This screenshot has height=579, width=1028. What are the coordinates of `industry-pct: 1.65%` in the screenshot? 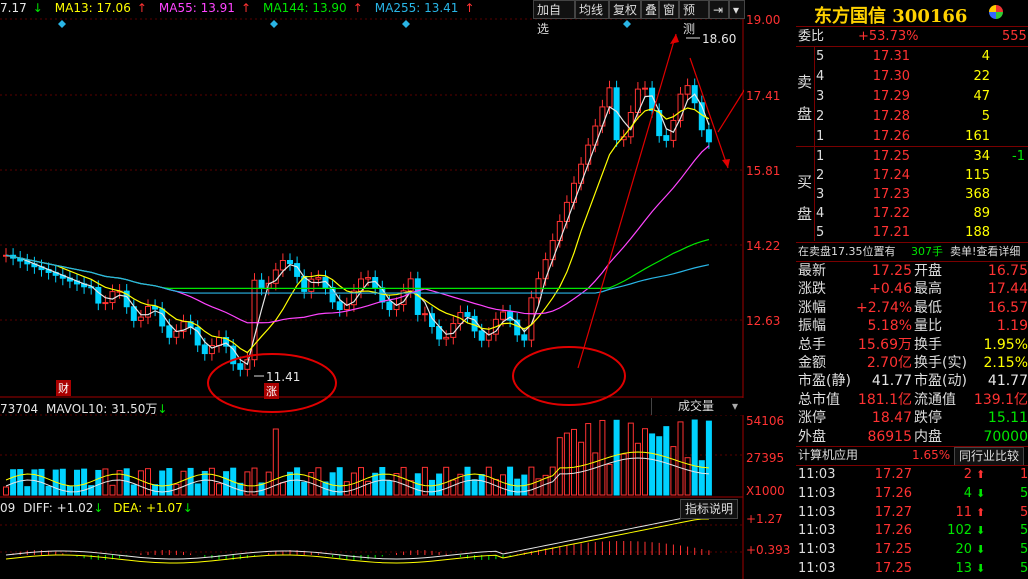 It's located at (931, 455).